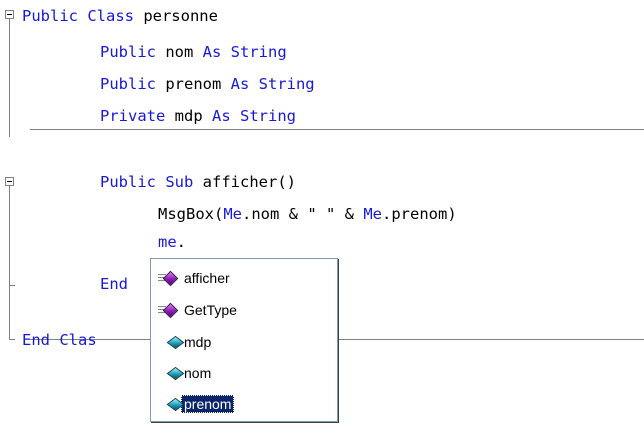  Describe the element at coordinates (181, 242) in the screenshot. I see `identifier: .` at that location.